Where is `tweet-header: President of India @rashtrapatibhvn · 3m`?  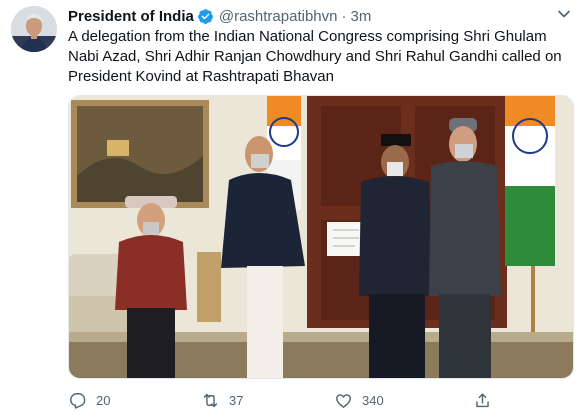 tweet-header: President of India @rashtrapatibhvn · 3m is located at coordinates (219, 16).